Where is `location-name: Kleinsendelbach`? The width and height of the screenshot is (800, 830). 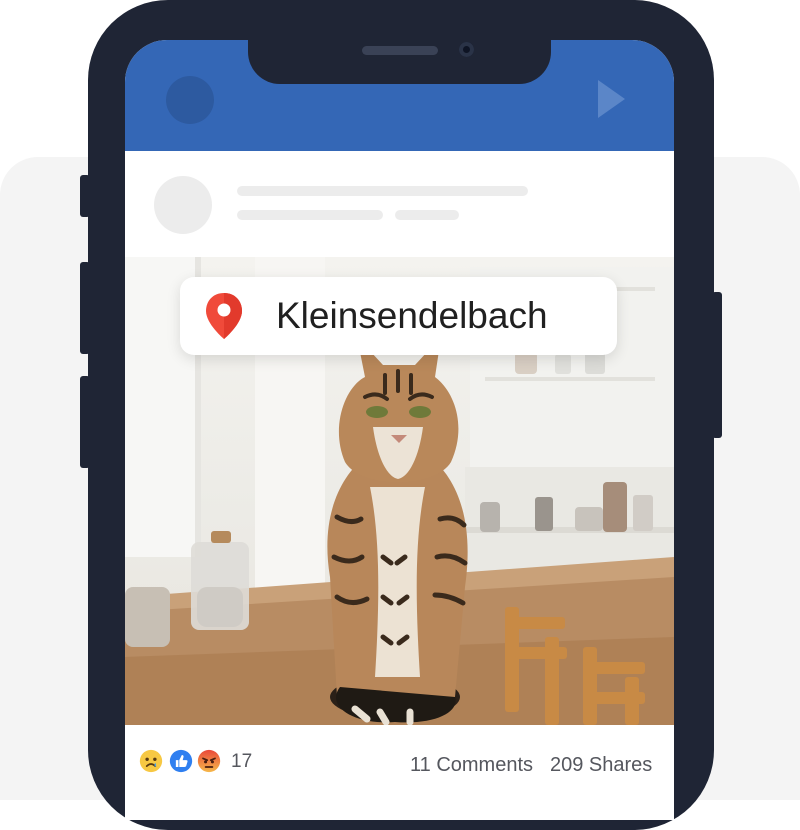 location-name: Kleinsendelbach is located at coordinates (412, 315).